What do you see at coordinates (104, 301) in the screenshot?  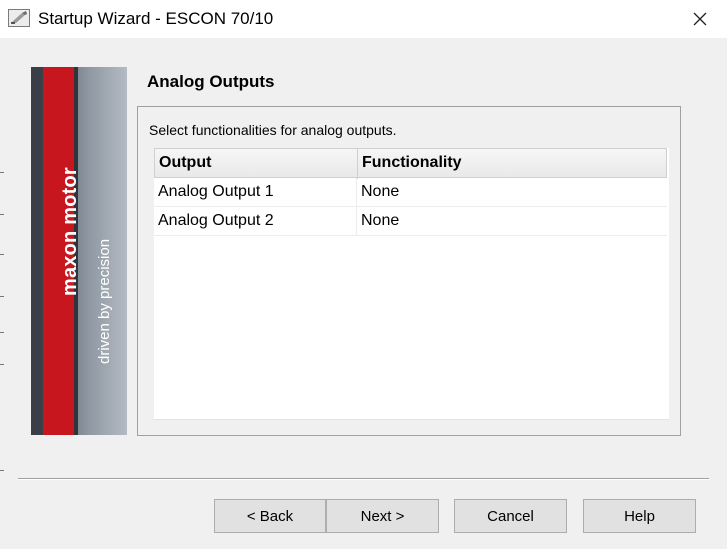 I see `banner-tagline: driven by precision` at bounding box center [104, 301].